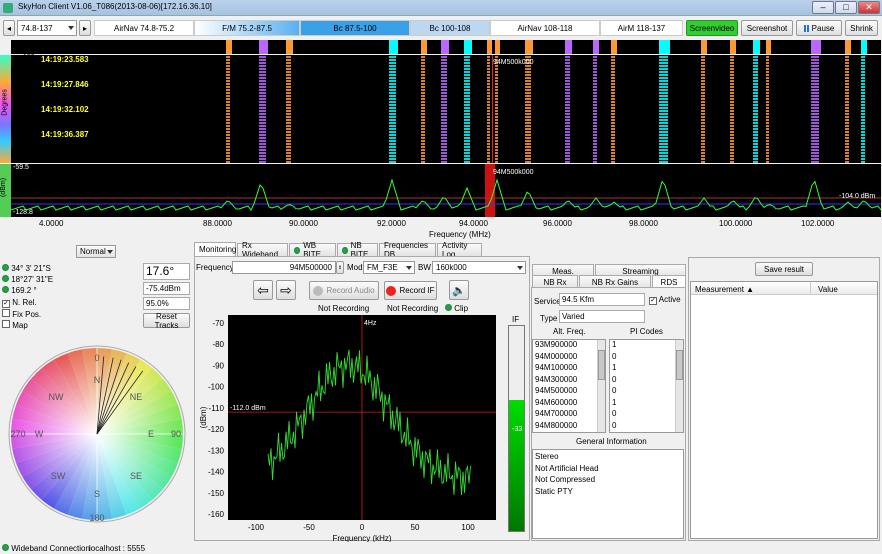  Describe the element at coordinates (391, 290) in the screenshot. I see `record-icon` at that location.